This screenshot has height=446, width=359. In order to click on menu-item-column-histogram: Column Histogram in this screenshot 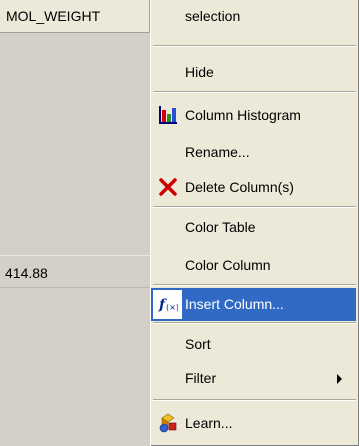, I will do `click(253, 115)`.